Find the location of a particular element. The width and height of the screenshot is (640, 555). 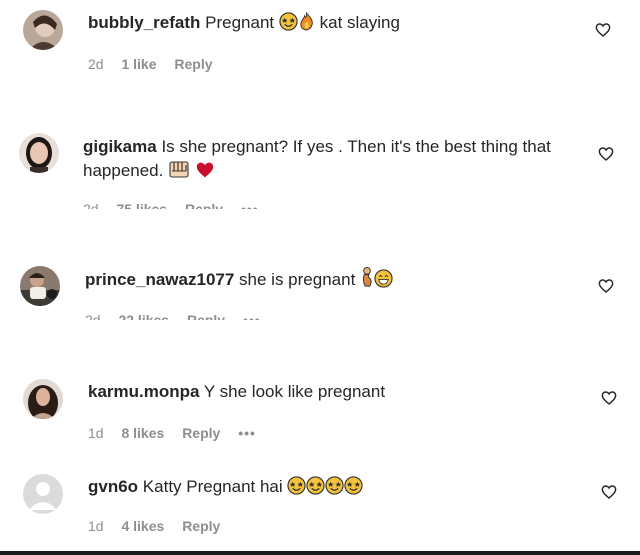

comment-meta: 1d 8 likes Reply ••• is located at coordinates (179, 433).